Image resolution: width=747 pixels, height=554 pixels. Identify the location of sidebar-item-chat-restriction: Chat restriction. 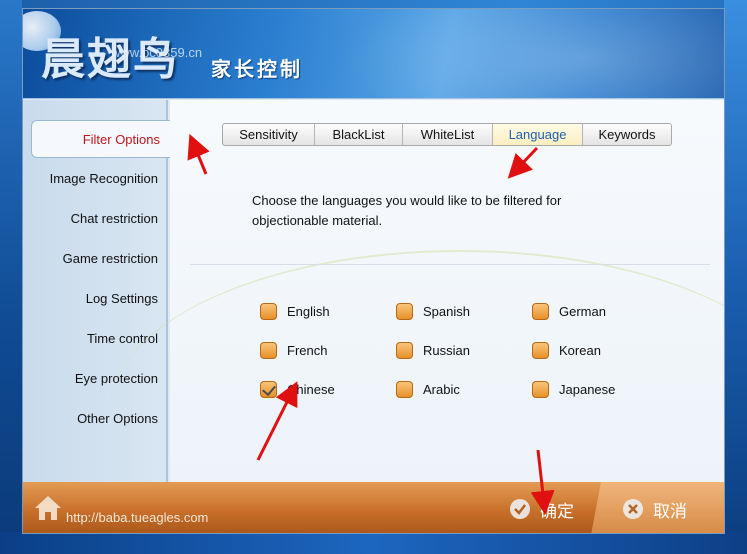
(99, 219).